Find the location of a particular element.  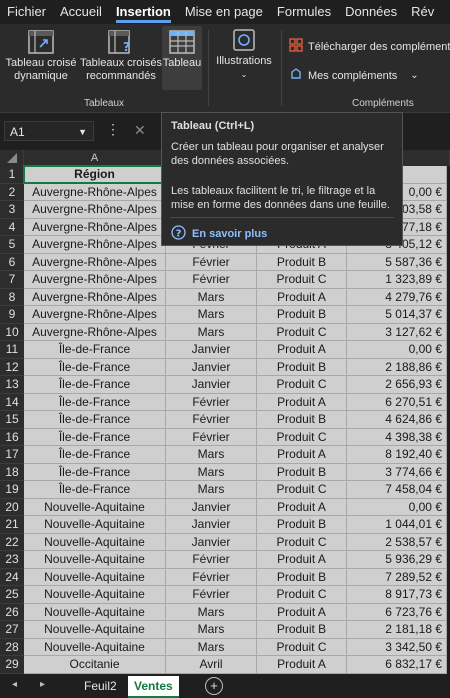

illustrations-button: Illustrations ⌄ is located at coordinates (244, 54).